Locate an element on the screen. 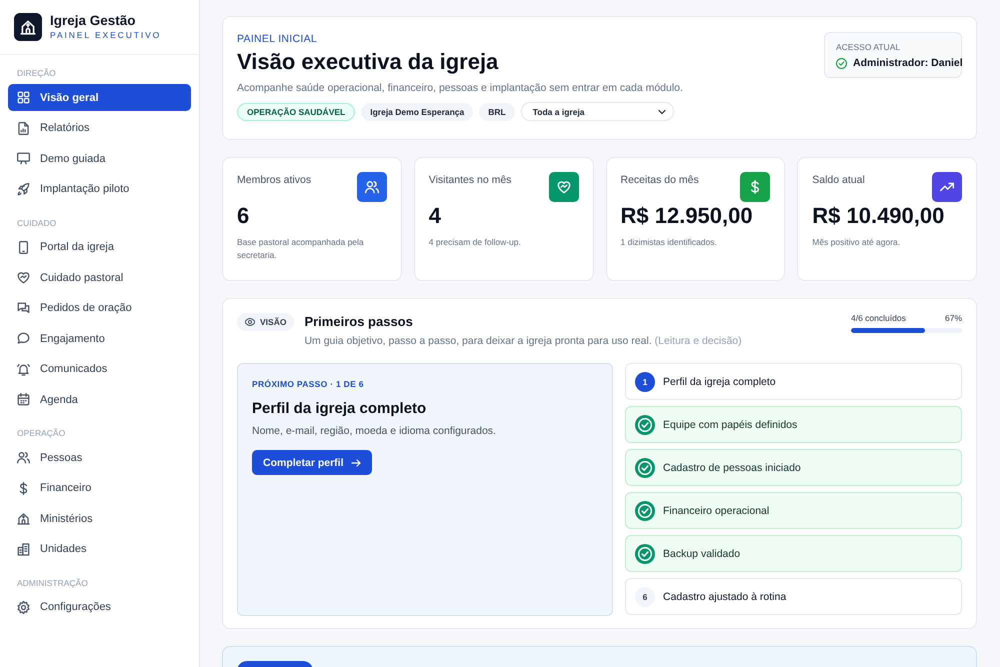 The height and width of the screenshot is (667, 1000). page-title: Visão executiva da igreja is located at coordinates (368, 62).